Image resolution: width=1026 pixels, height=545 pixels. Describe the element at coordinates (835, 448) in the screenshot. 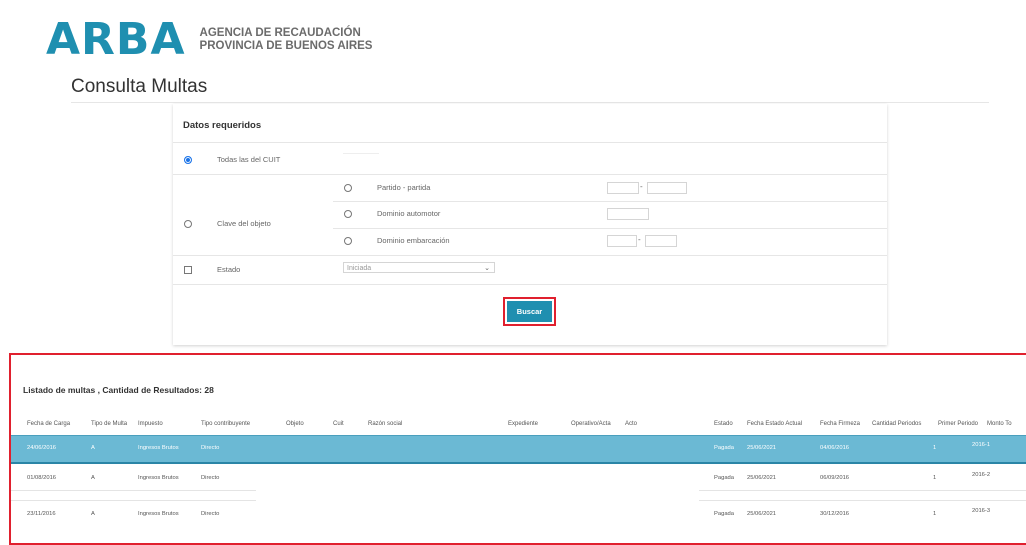

I see `cell-fecha-firmeza: 04/06/2016` at that location.